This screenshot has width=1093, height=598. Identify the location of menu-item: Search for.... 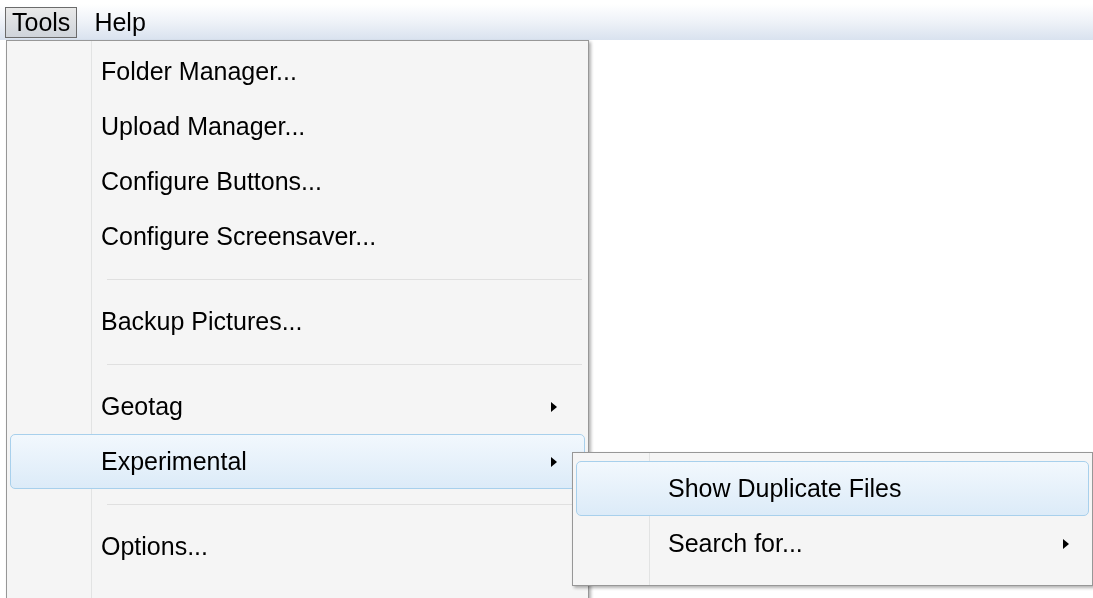
(832, 543).